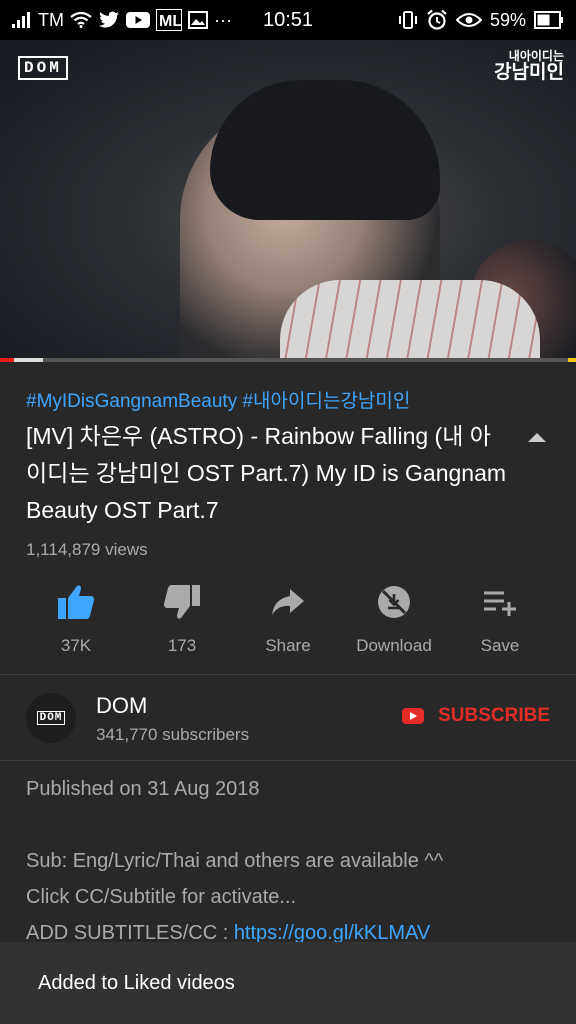 The height and width of the screenshot is (1024, 576). Describe the element at coordinates (109, 20) in the screenshot. I see `twitter-icon` at that location.